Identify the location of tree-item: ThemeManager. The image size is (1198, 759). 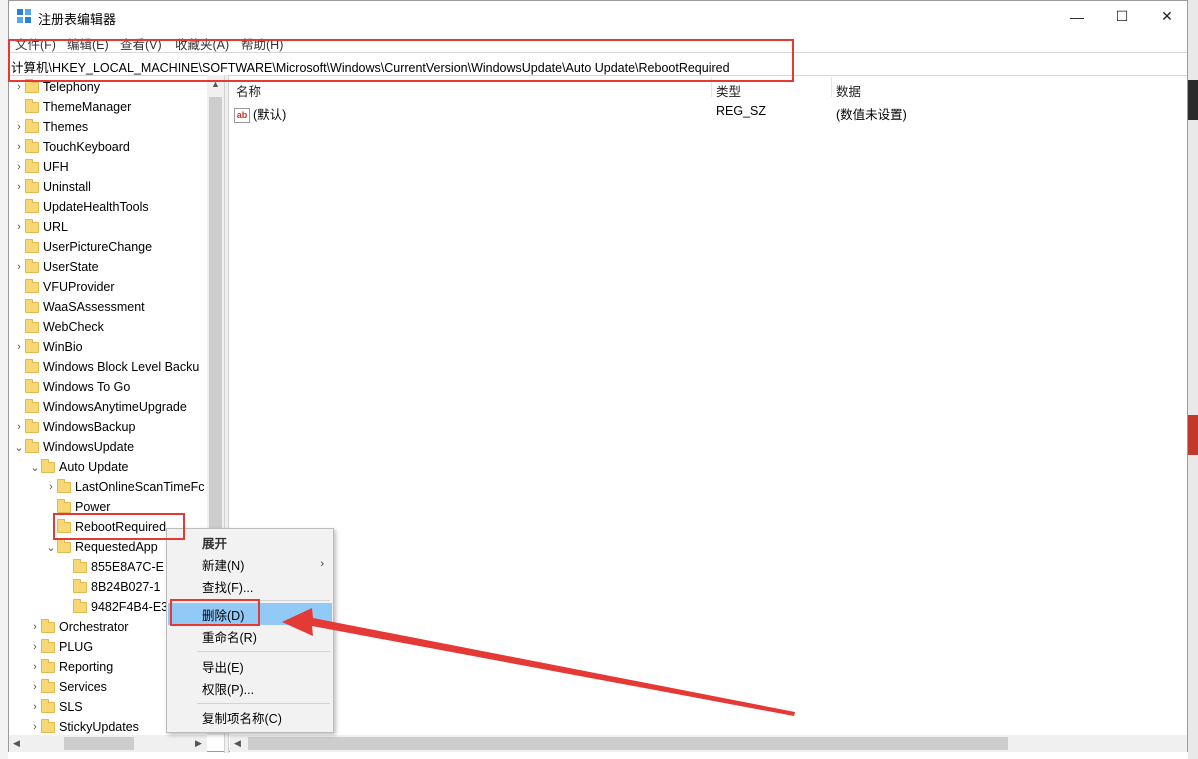
(72, 107).